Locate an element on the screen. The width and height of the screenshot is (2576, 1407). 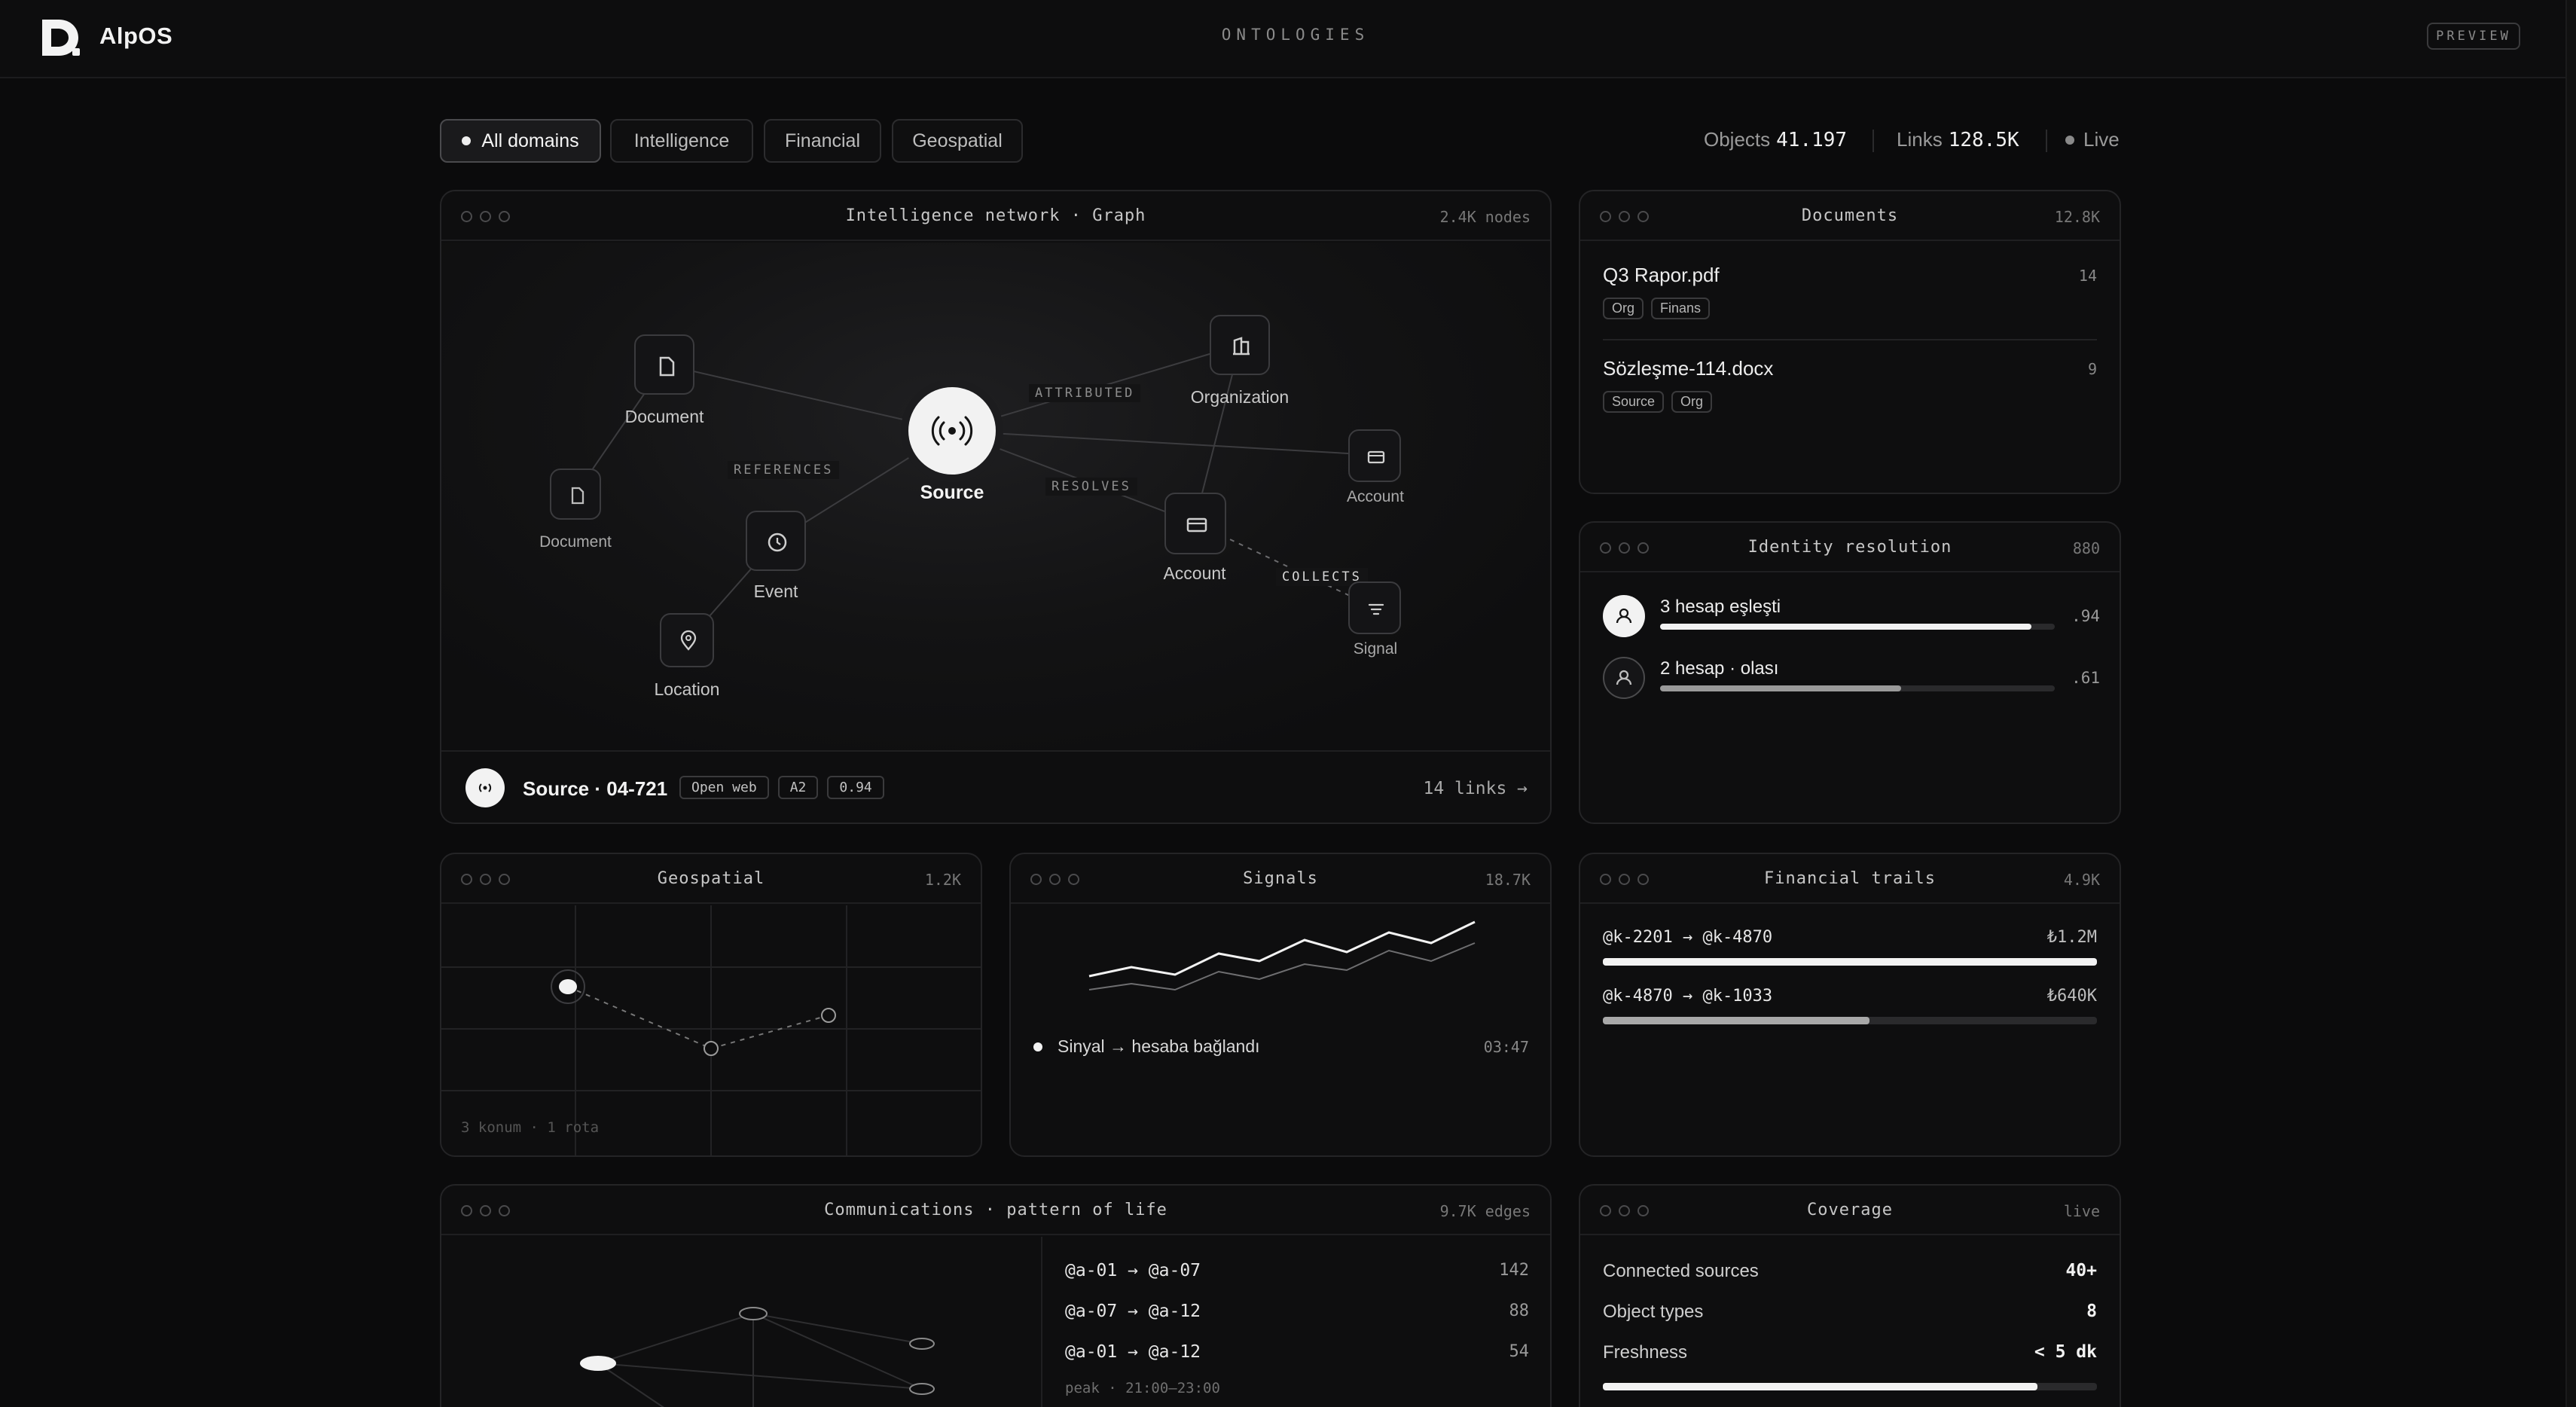
identity-label: 2 hesap · olası is located at coordinates (1720, 668).